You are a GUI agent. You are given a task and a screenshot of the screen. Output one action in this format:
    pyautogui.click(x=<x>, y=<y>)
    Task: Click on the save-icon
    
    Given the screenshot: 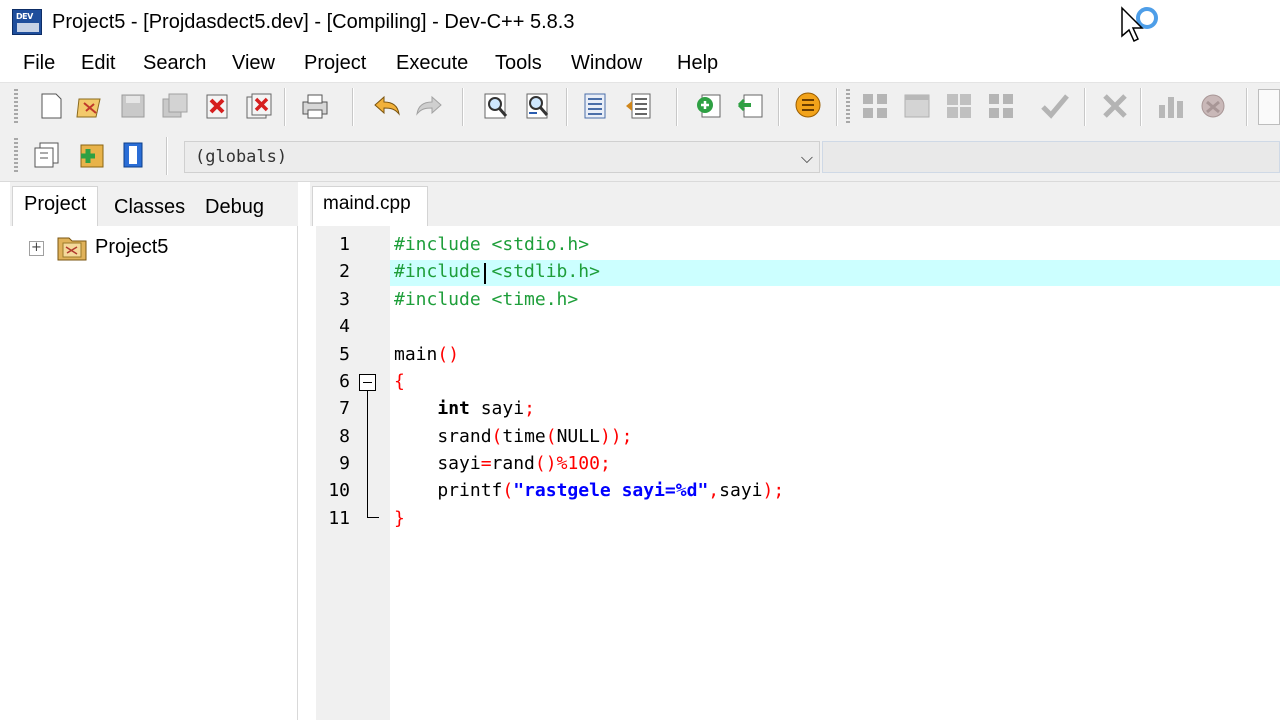 What is the action you would take?
    pyautogui.click(x=133, y=106)
    